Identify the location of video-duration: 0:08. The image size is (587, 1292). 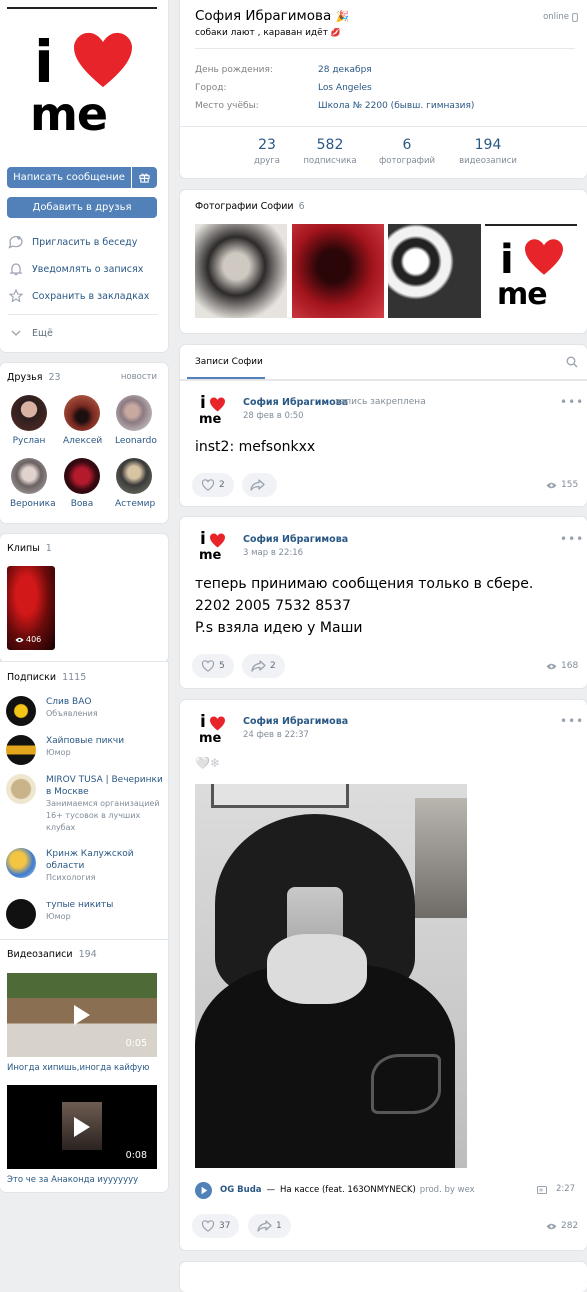
(136, 1155).